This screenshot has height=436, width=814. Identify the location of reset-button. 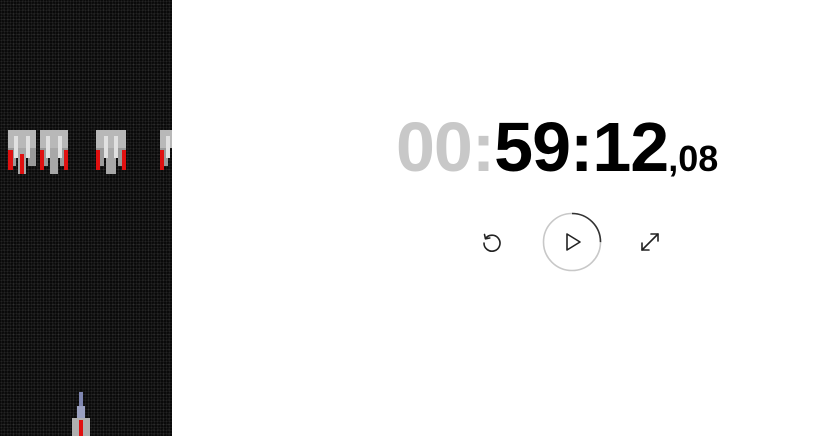
(492, 242).